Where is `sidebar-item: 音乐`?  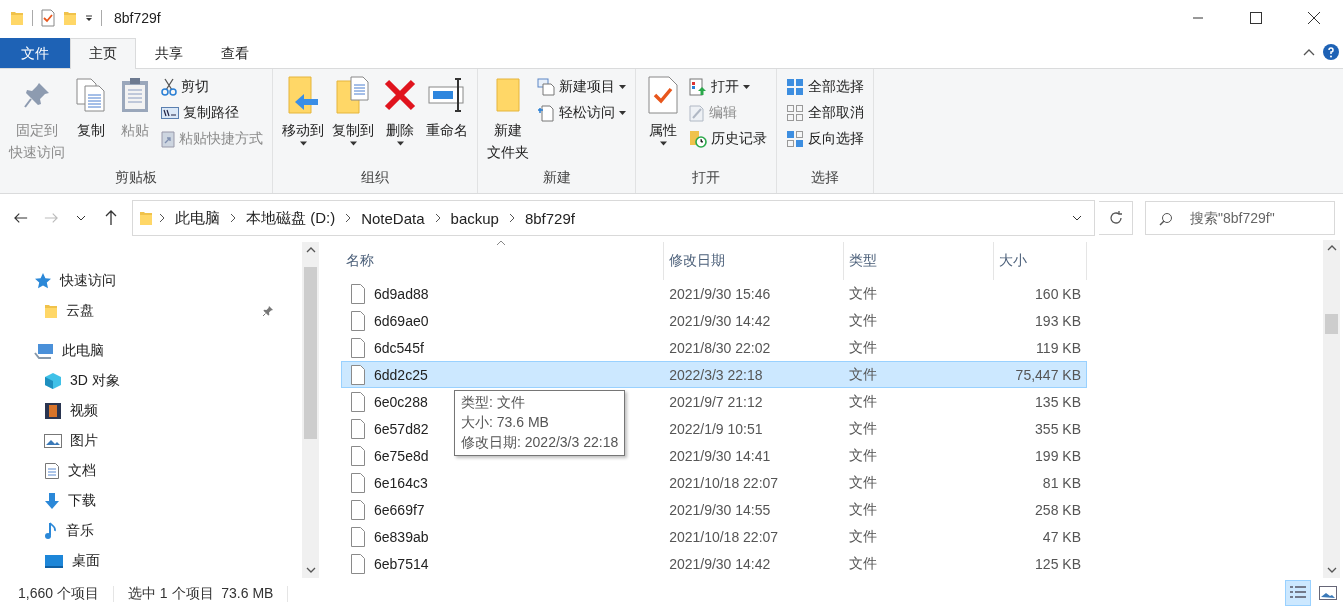 sidebar-item: 音乐 is located at coordinates (140, 531).